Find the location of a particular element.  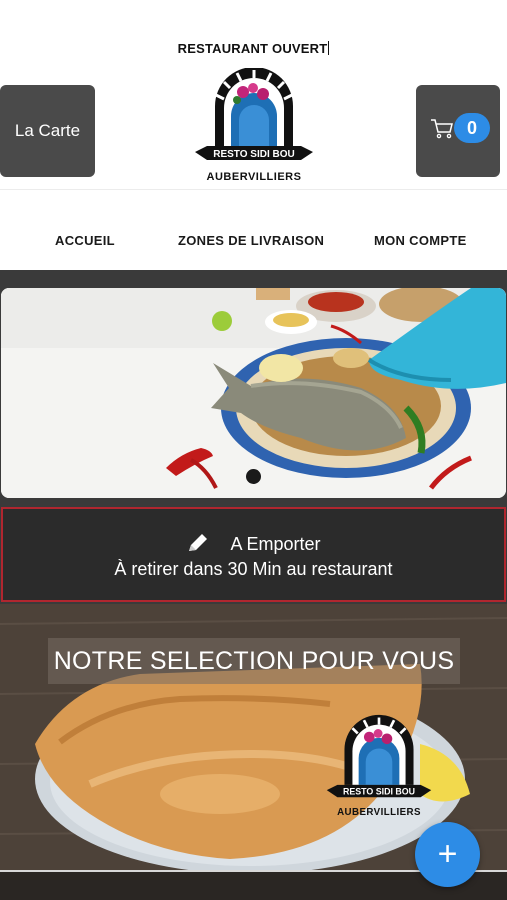

emporter-title-row: A Emporter is located at coordinates (253, 543).